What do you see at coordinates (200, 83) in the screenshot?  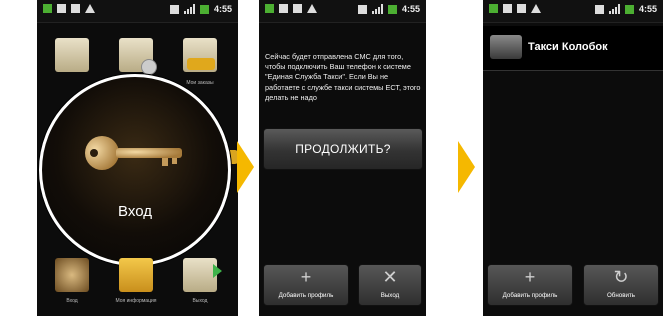 I see `my-orders-label: Мои заказы` at bounding box center [200, 83].